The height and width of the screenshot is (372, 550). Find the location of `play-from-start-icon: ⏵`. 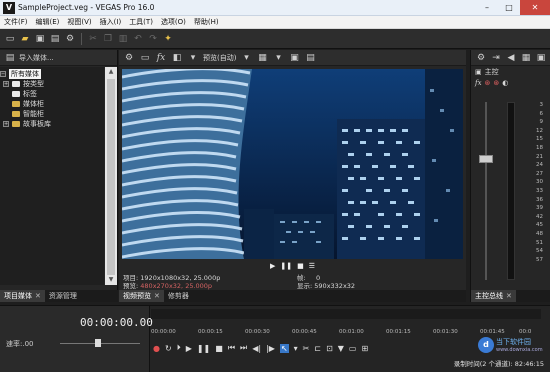

play-from-start-icon: ⏵ is located at coordinates (179, 348).